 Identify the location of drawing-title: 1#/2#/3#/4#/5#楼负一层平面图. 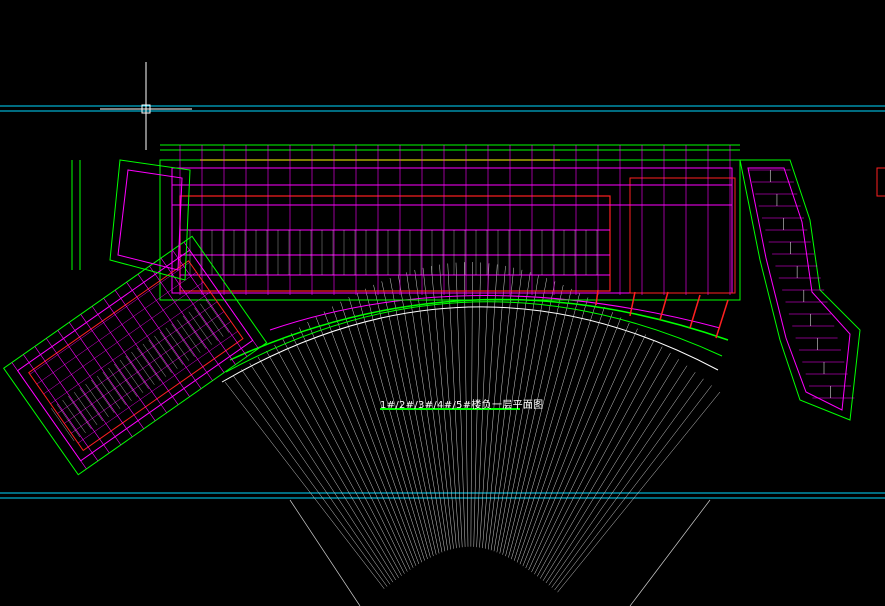
(462, 405).